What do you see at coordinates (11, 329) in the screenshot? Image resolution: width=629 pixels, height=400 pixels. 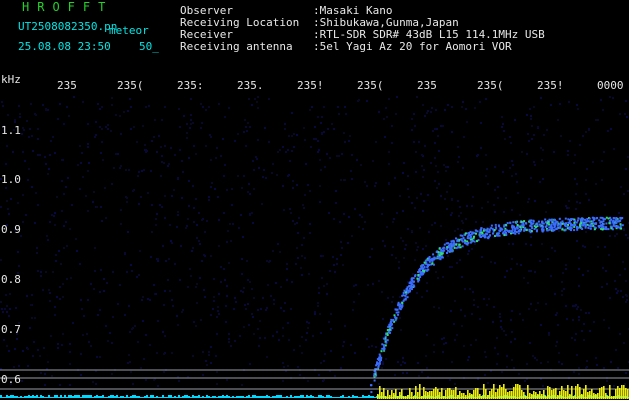 I see `y-tick: 0.7` at bounding box center [11, 329].